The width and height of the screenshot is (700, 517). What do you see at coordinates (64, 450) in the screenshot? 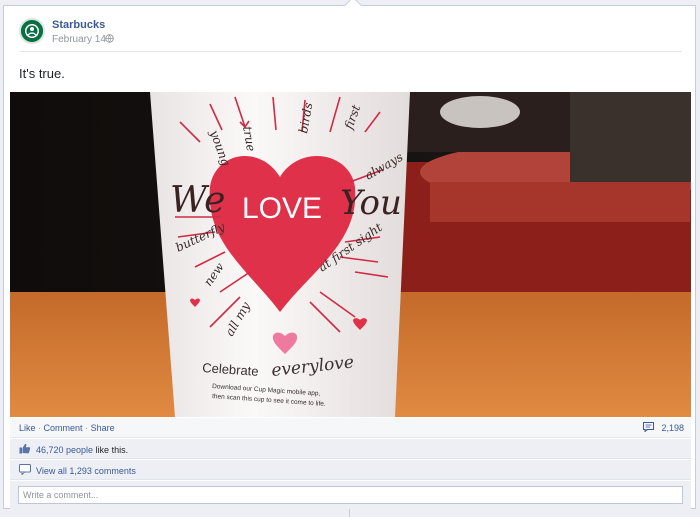
I see `likes-count-link: 46,720 people` at bounding box center [64, 450].